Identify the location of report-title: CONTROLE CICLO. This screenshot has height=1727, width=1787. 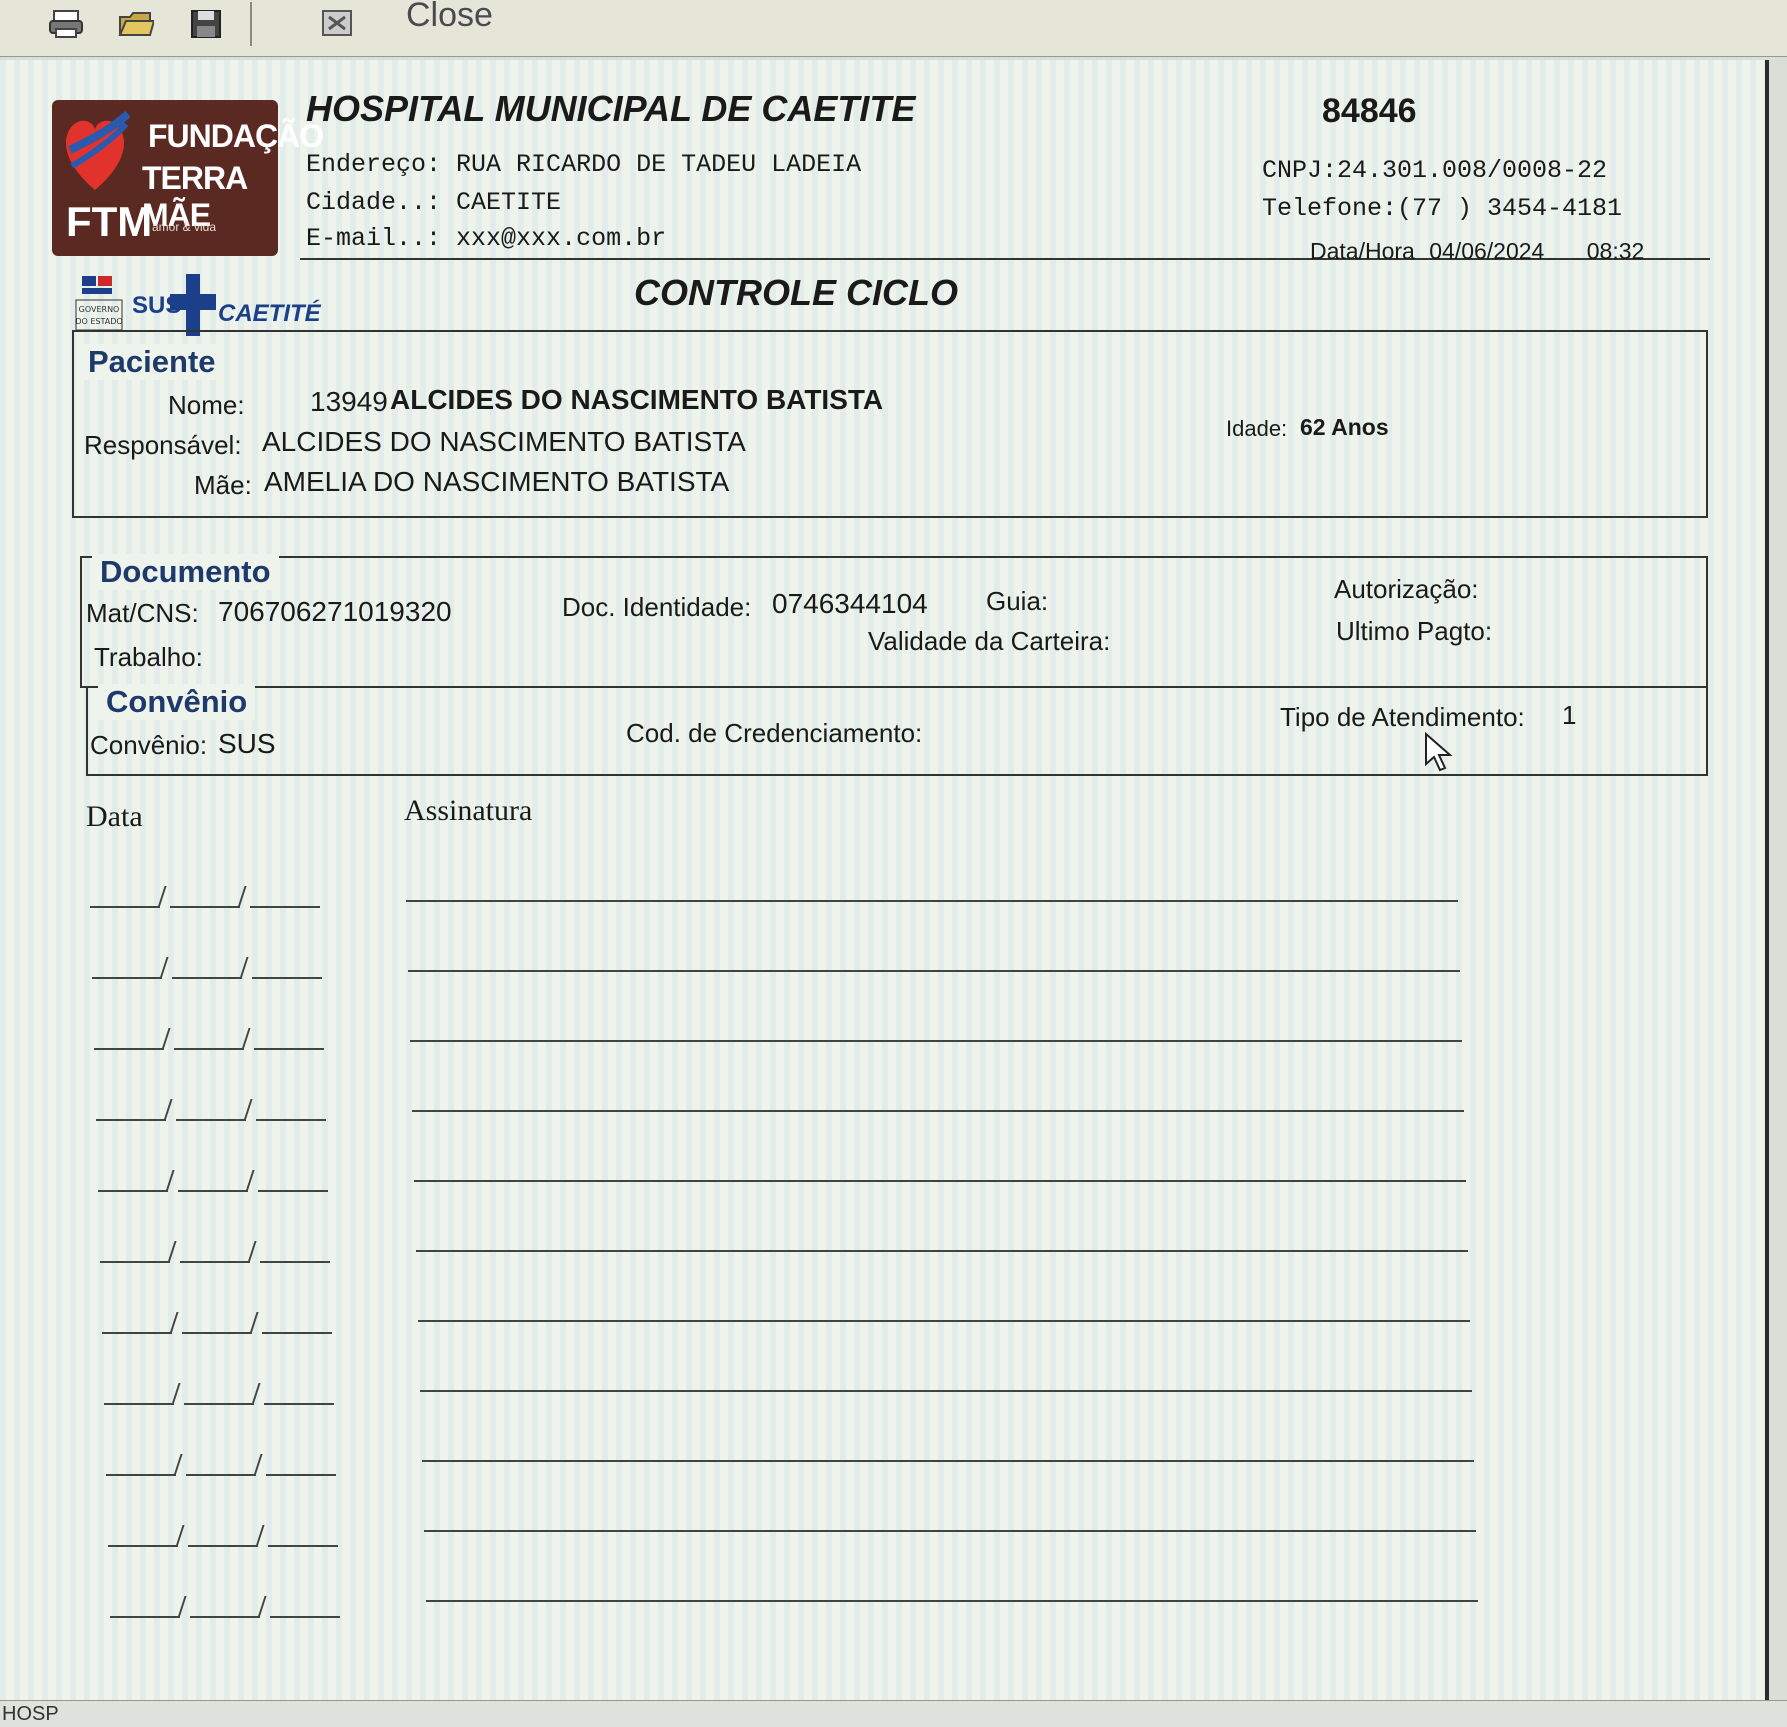
(796, 292).